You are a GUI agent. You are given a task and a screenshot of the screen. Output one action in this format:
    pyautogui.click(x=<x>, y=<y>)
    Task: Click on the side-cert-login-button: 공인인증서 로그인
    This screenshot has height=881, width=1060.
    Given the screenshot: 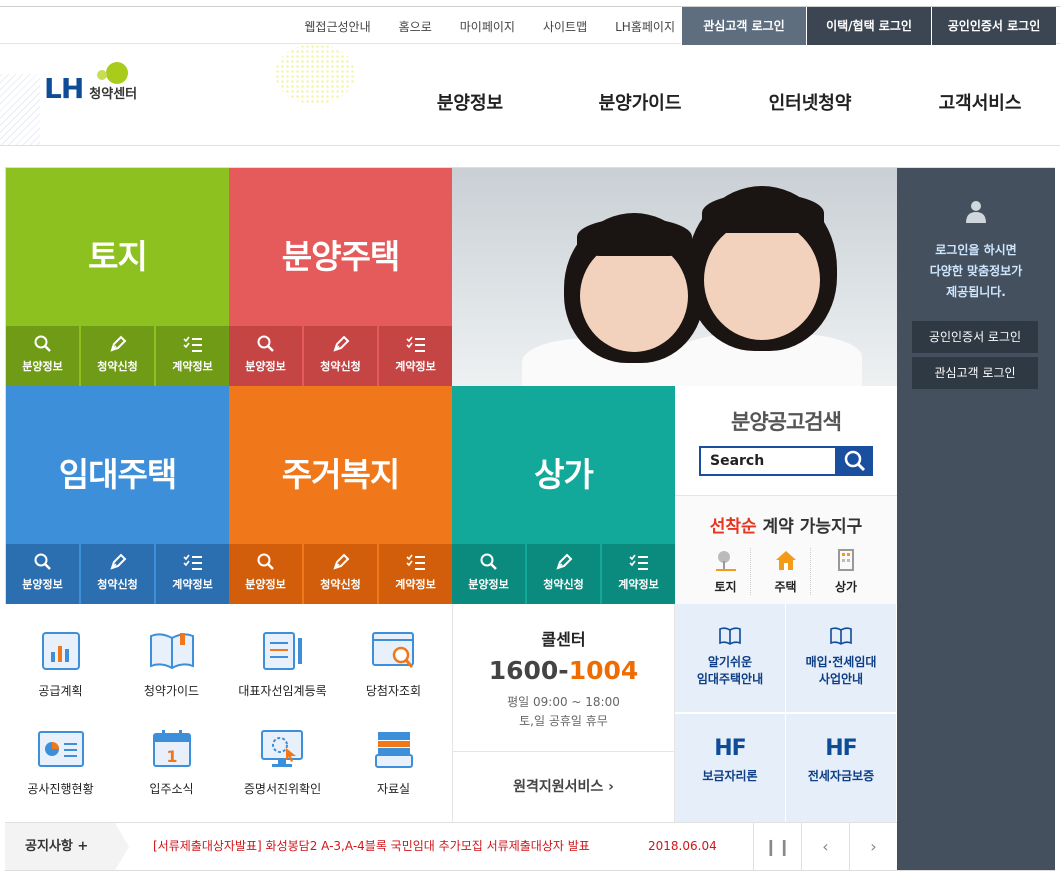 What is the action you would take?
    pyautogui.click(x=975, y=337)
    